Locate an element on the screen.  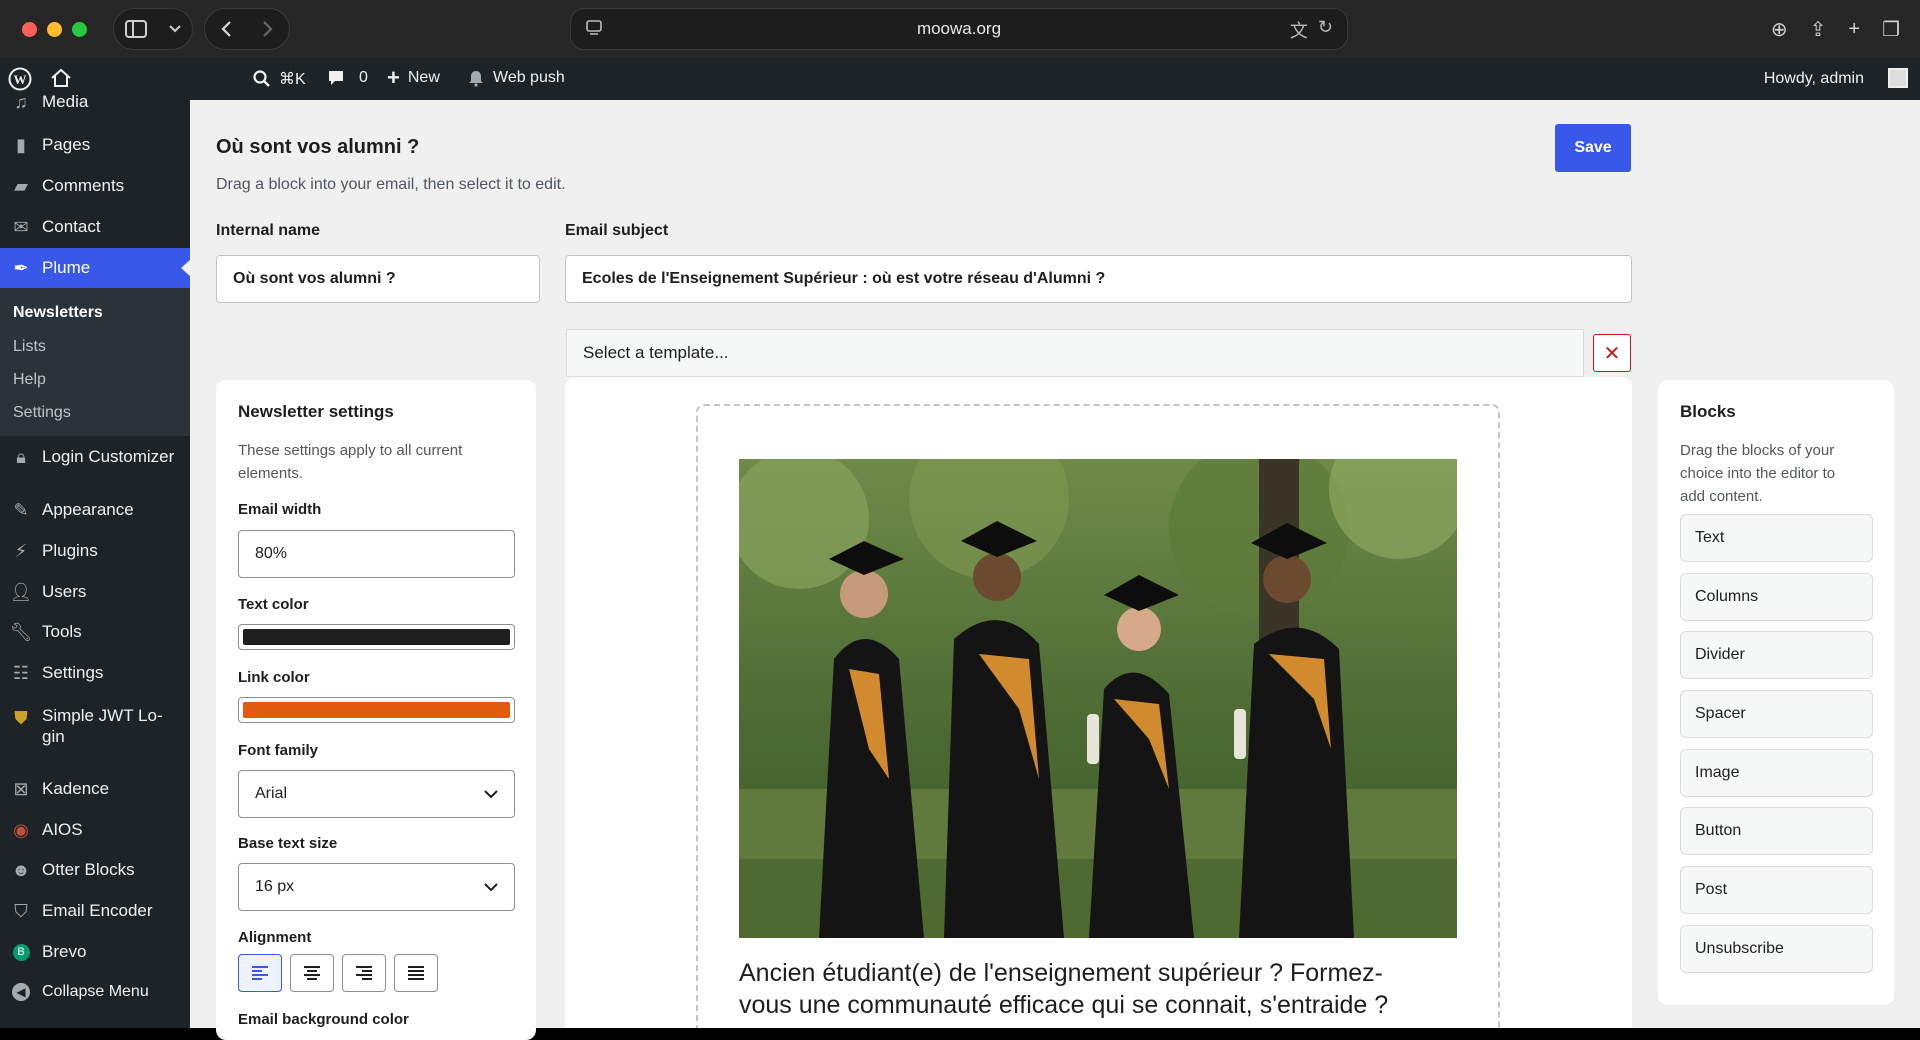
chevron-down-icon is located at coordinates (491, 886).